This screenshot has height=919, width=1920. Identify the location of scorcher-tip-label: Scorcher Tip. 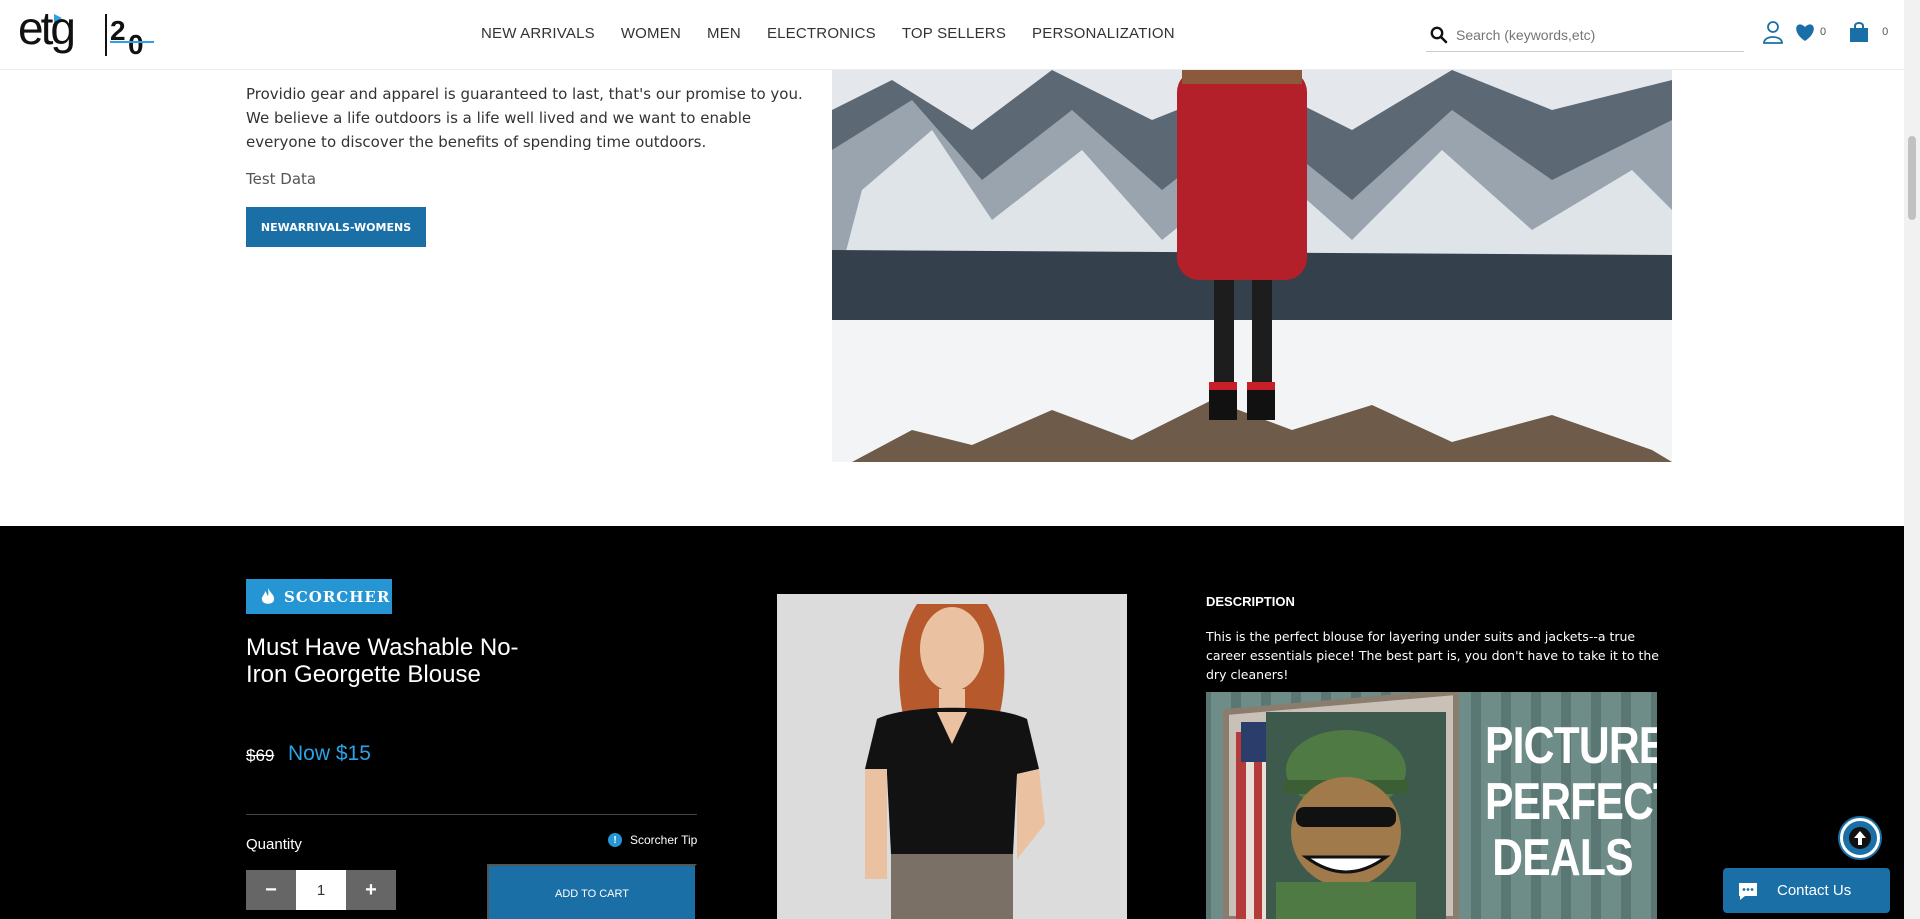
(664, 840).